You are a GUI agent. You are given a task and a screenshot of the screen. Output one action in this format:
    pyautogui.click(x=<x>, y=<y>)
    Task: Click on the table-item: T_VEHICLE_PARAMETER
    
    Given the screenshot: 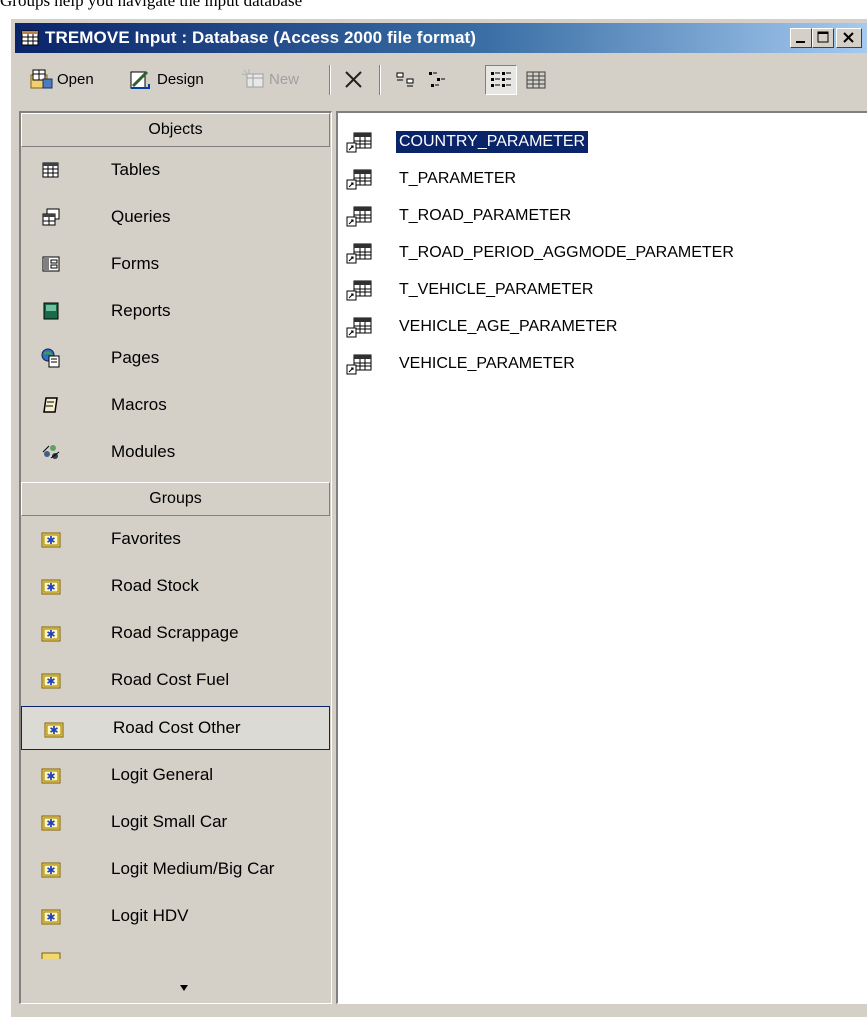 What is the action you would take?
    pyautogui.click(x=471, y=290)
    